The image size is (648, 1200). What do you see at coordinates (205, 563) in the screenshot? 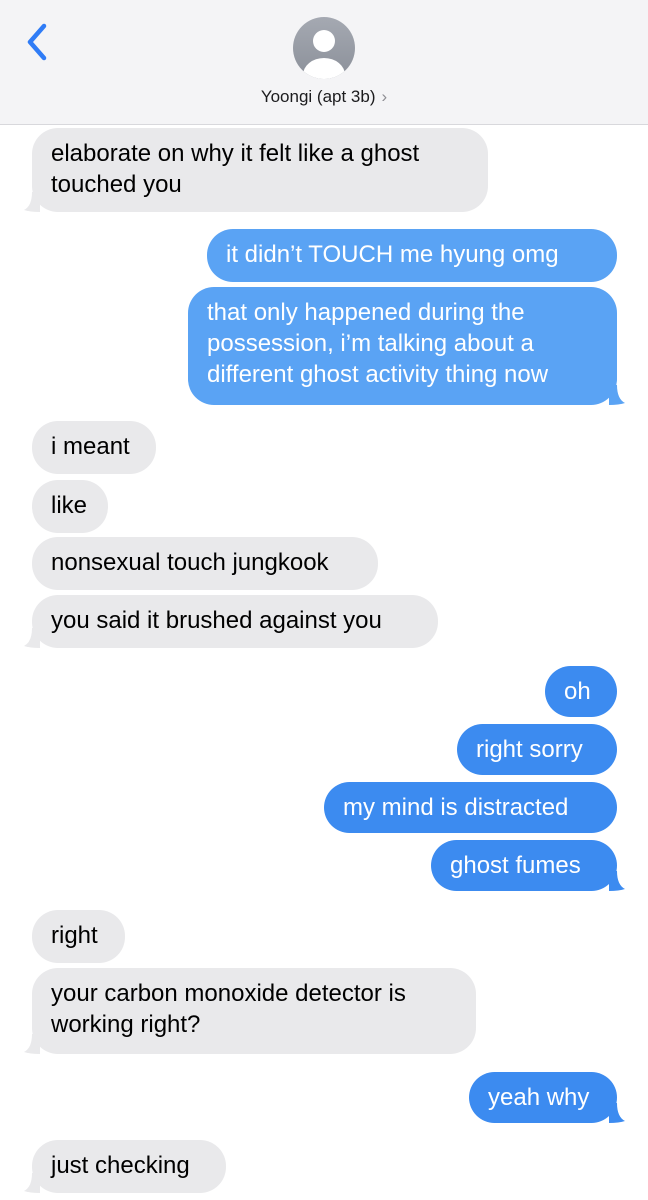
I see `message-bubble-received: nonsexual touch jungkook` at bounding box center [205, 563].